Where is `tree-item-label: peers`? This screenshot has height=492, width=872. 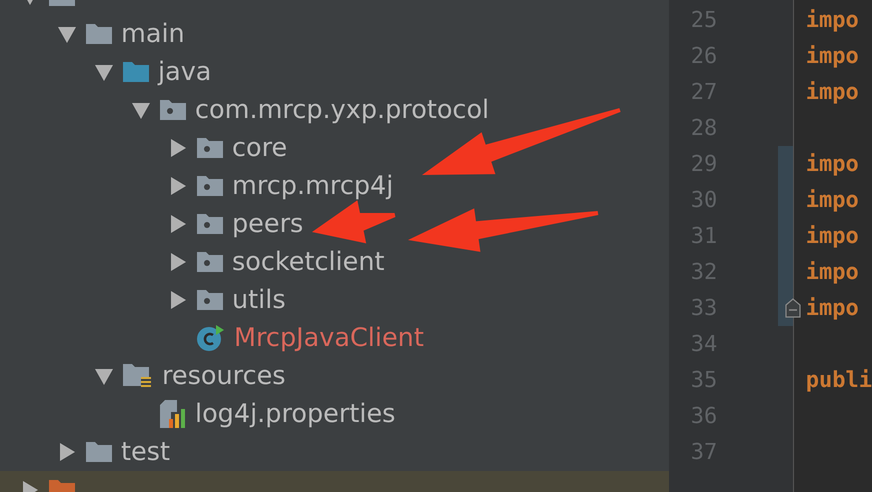
tree-item-label: peers is located at coordinates (268, 224).